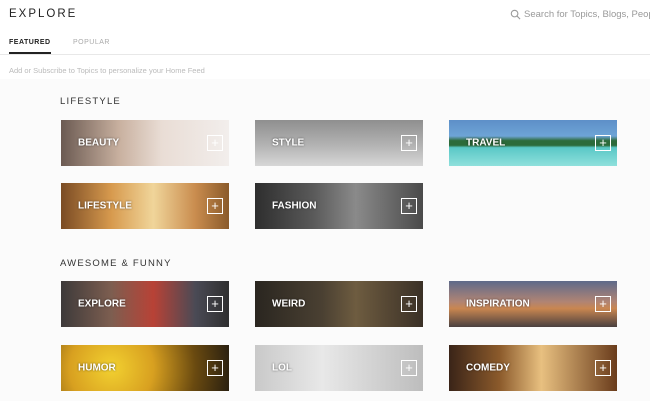 The width and height of the screenshot is (650, 401). Describe the element at coordinates (99, 143) in the screenshot. I see `topic-label: BEAUTY` at that location.